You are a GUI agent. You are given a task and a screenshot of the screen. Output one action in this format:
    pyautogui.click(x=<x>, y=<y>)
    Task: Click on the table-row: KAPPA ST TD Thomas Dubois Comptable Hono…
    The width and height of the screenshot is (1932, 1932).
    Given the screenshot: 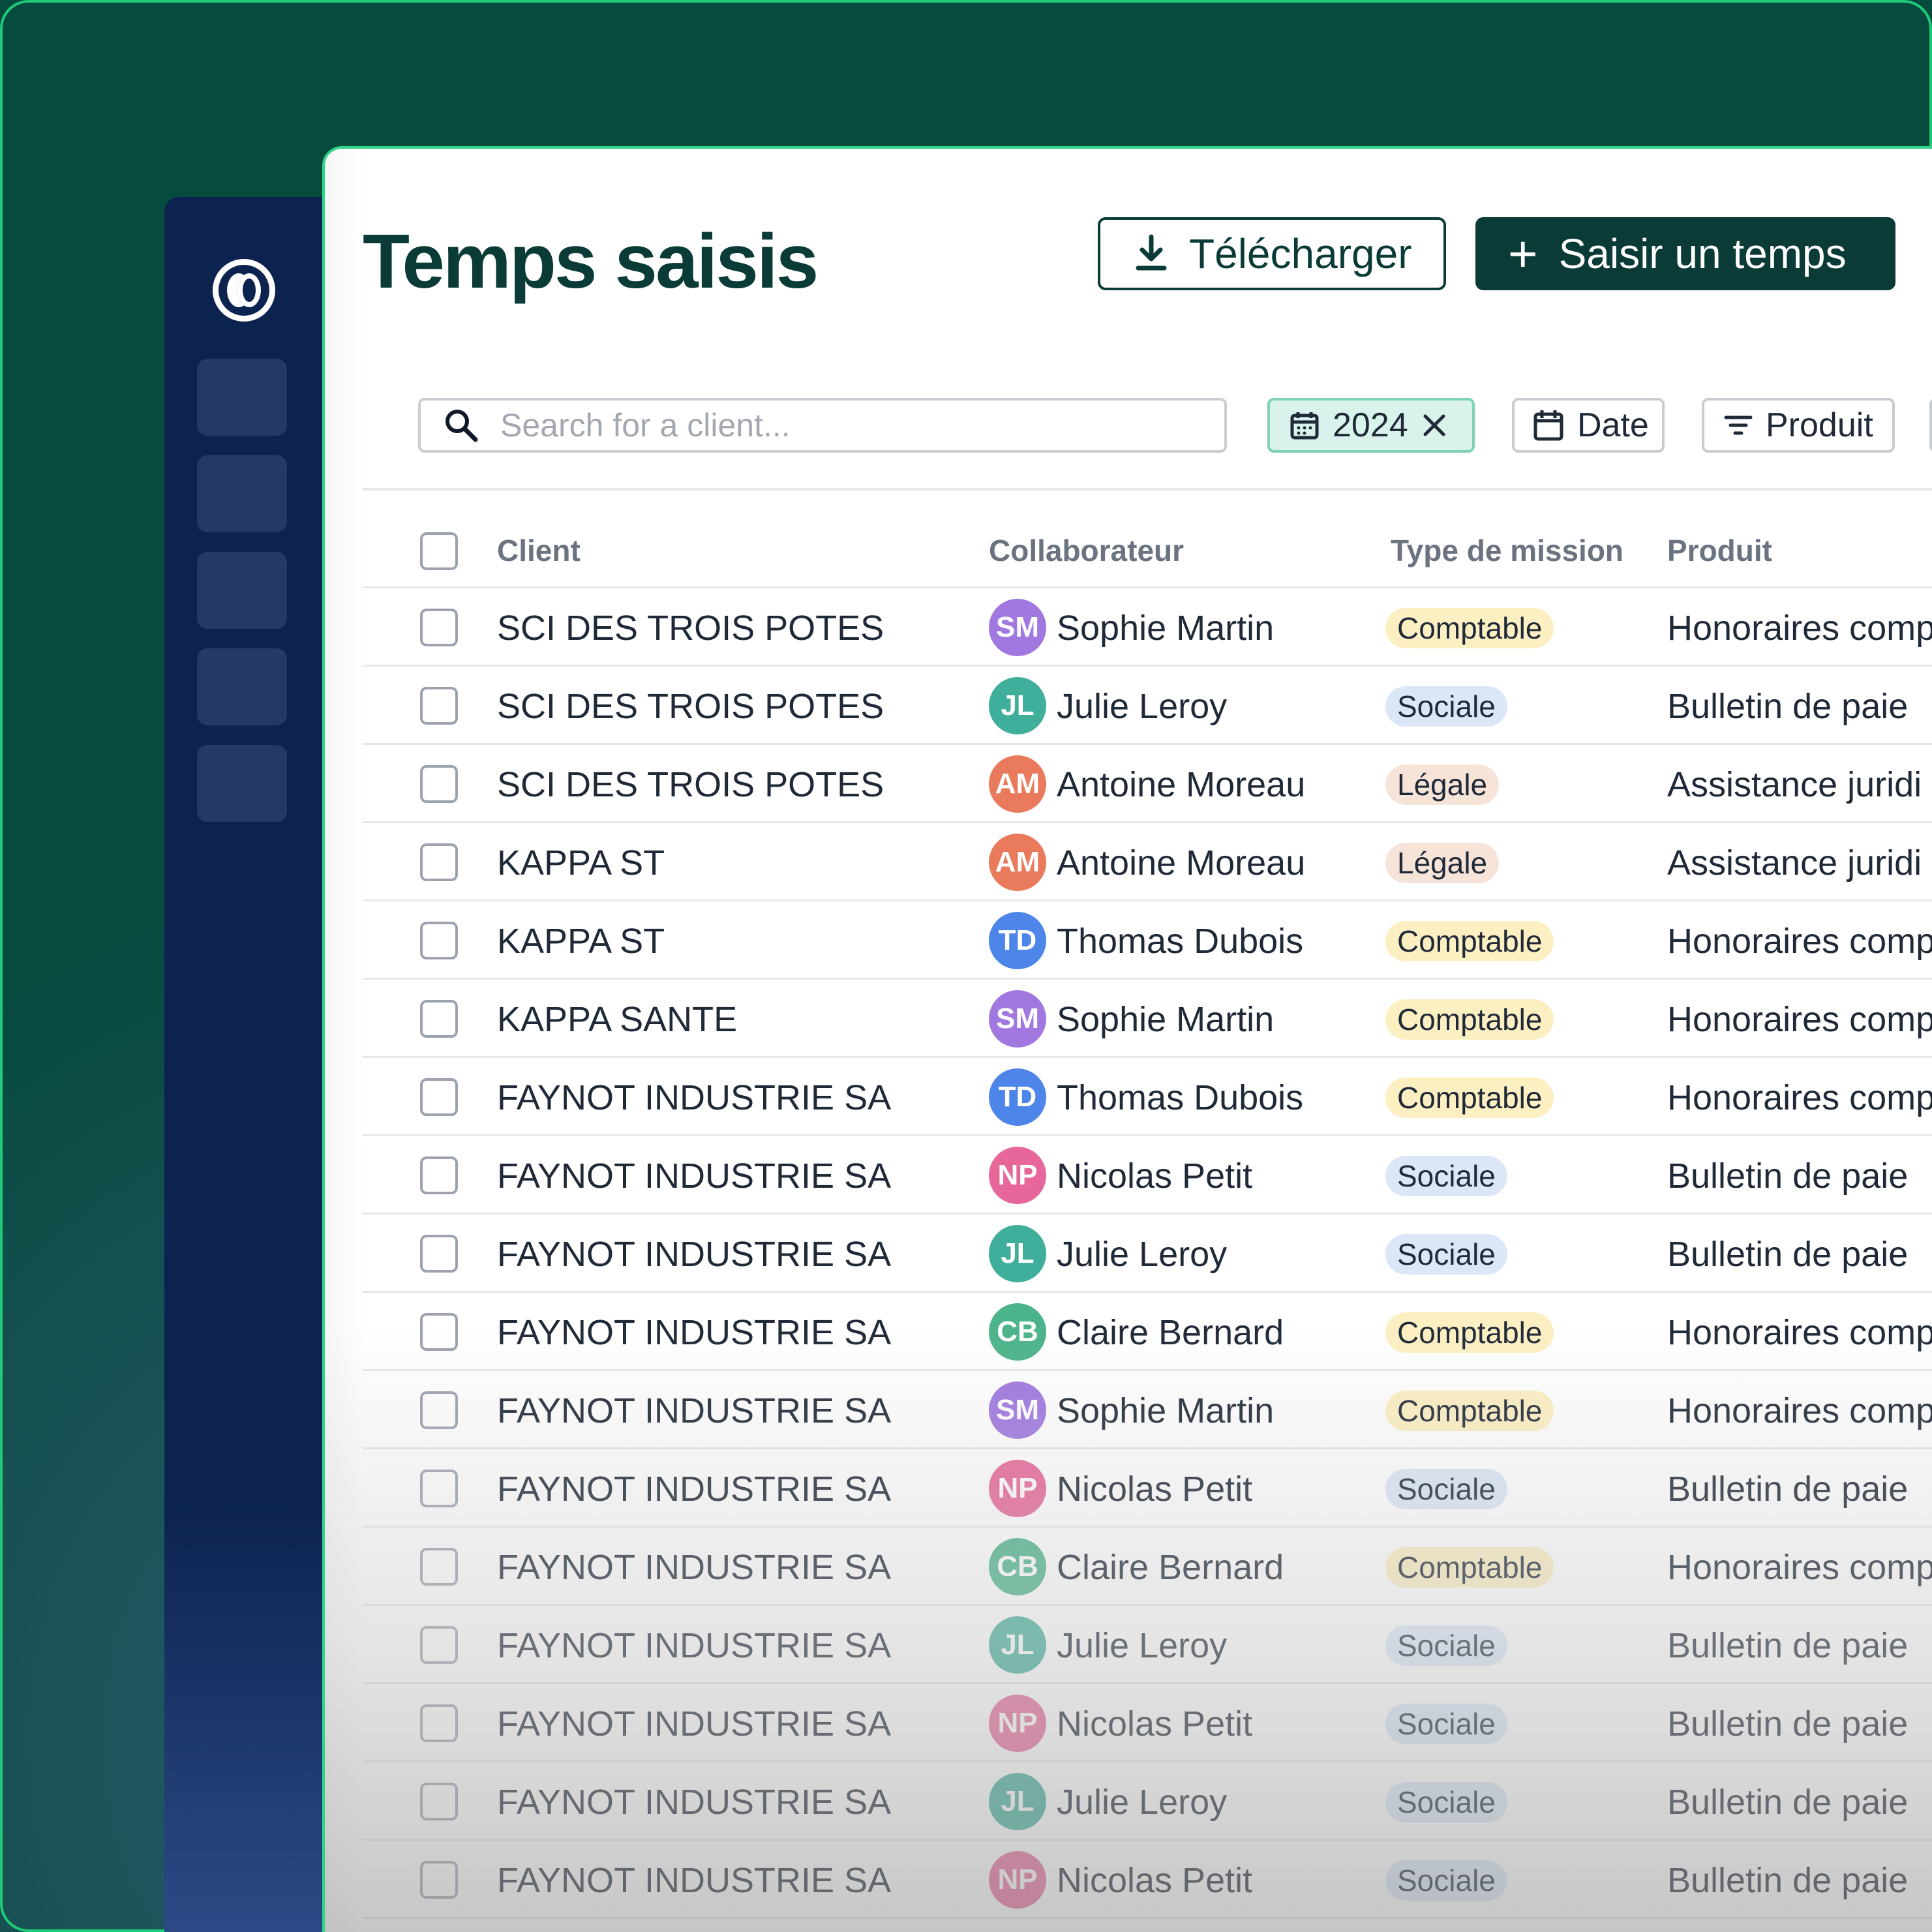 What is the action you would take?
    pyautogui.click(x=1147, y=940)
    